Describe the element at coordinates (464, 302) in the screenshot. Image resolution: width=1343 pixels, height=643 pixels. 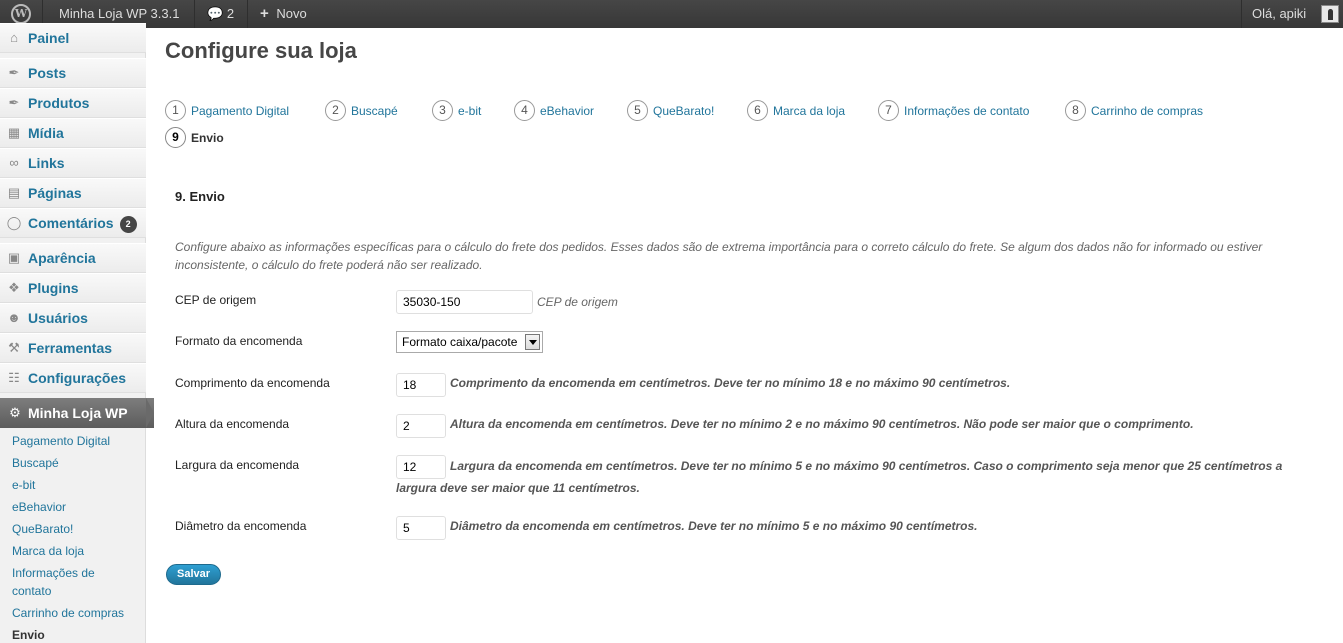
I see `cep-input: 35030-150` at that location.